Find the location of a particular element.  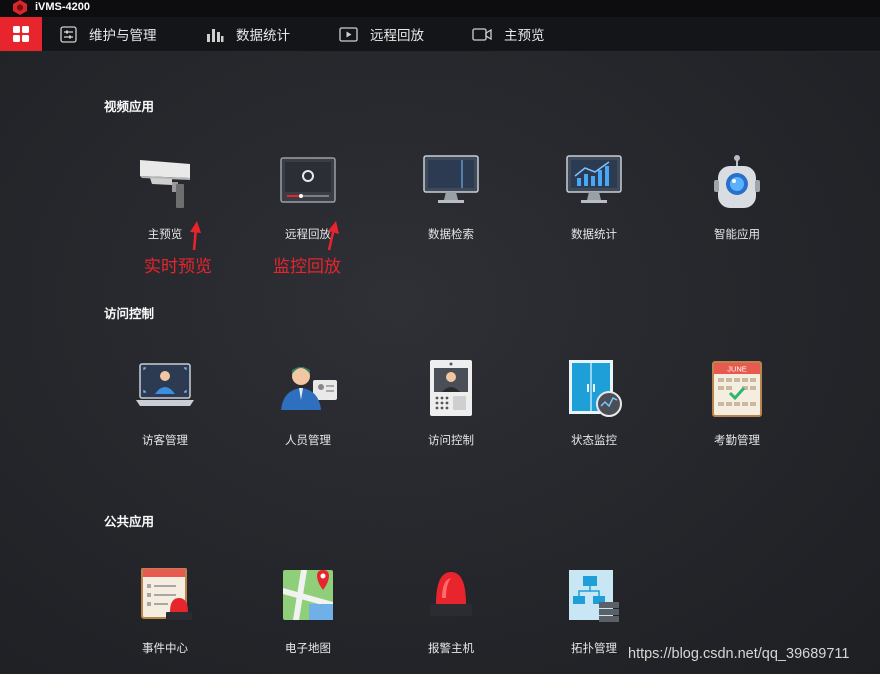

menu-label: 远程回放 is located at coordinates (397, 36).